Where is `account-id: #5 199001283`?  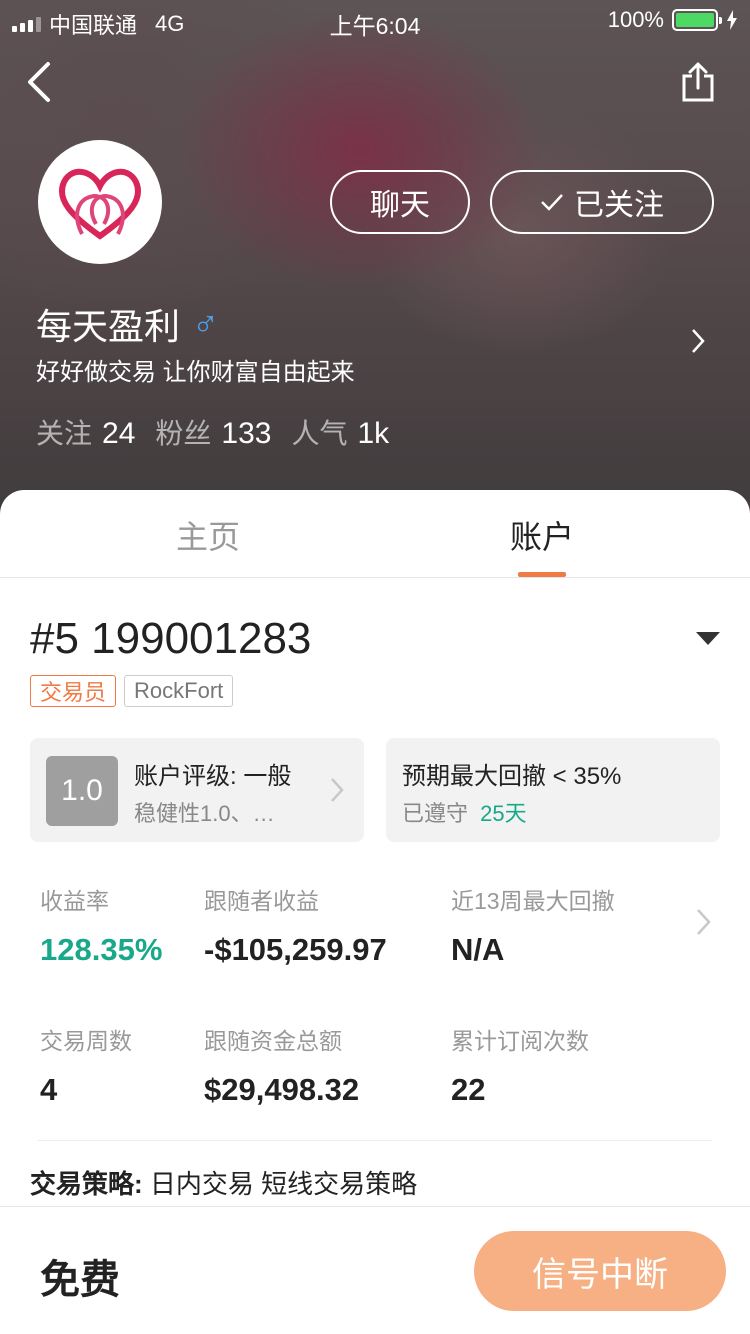 account-id: #5 199001283 is located at coordinates (171, 638).